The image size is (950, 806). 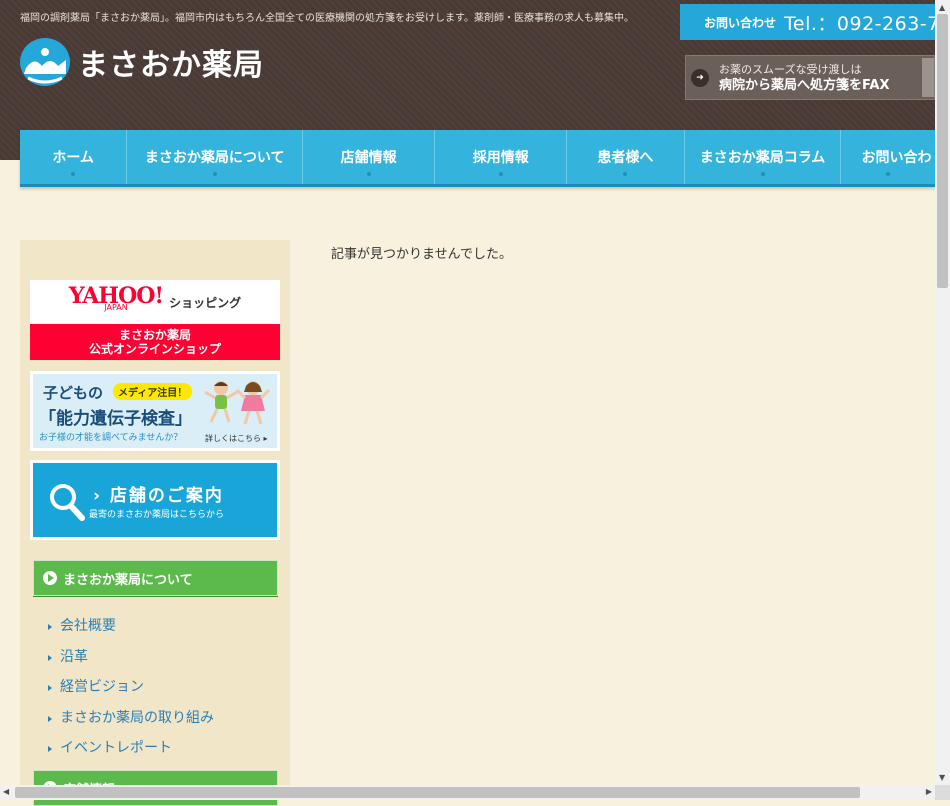 I want to click on arrow-right-icon: ➜, so click(x=700, y=77).